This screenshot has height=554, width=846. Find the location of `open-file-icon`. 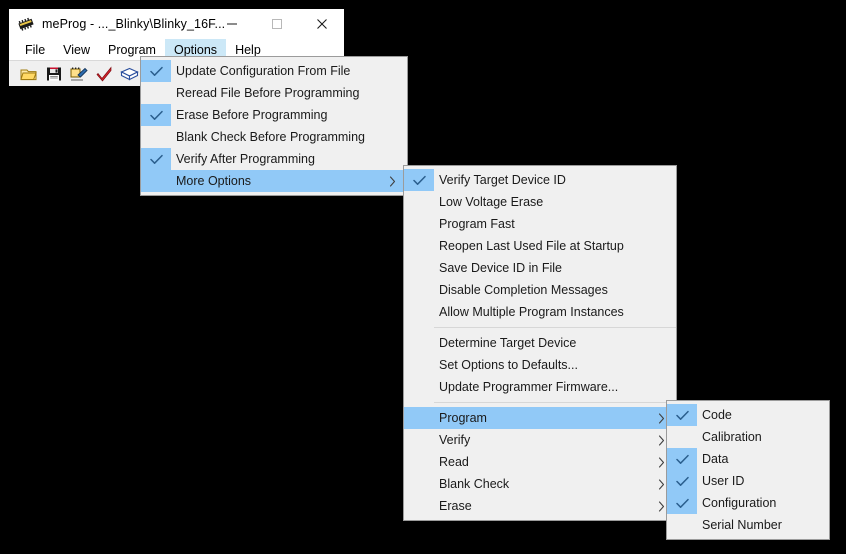

open-file-icon is located at coordinates (29, 74).